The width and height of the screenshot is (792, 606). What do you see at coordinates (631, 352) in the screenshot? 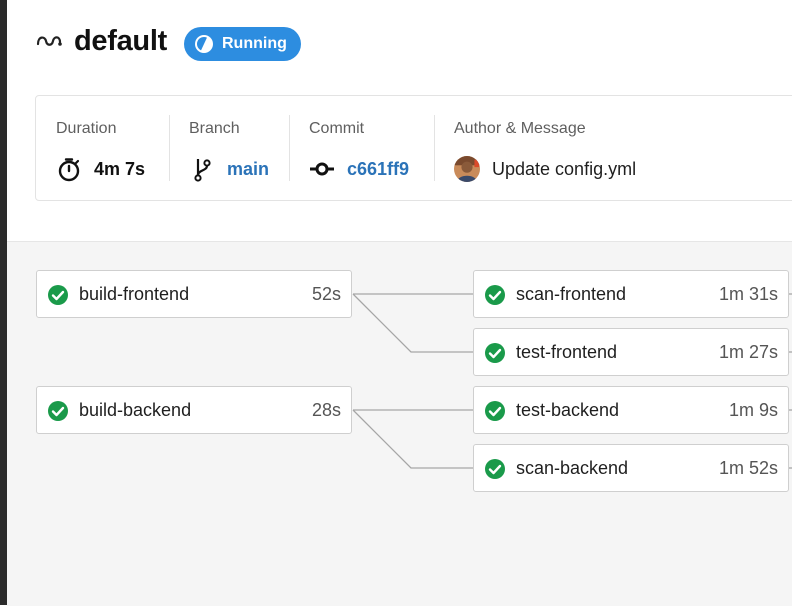
I see `job-test-frontend: test-frontend 1m 27s` at bounding box center [631, 352].